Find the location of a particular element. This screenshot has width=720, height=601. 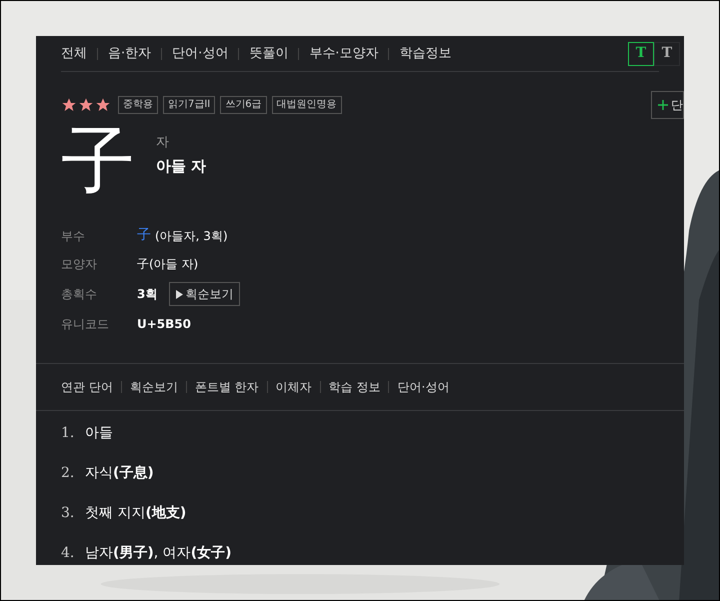

nav-tab: 학습정보 is located at coordinates (425, 54).